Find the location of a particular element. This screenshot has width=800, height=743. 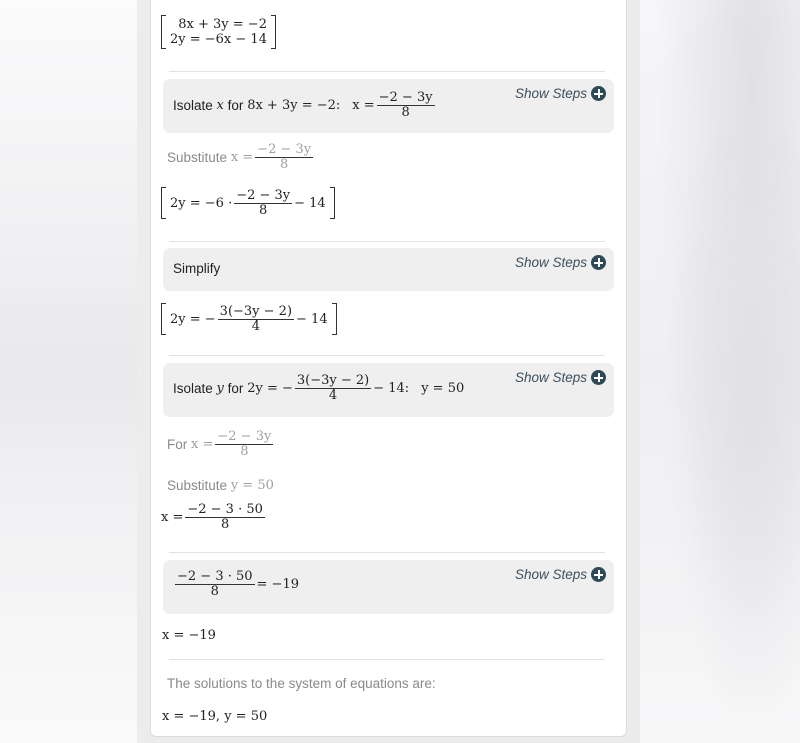

equation-fraction: 3(−3y − 2) 4 is located at coordinates (256, 318).